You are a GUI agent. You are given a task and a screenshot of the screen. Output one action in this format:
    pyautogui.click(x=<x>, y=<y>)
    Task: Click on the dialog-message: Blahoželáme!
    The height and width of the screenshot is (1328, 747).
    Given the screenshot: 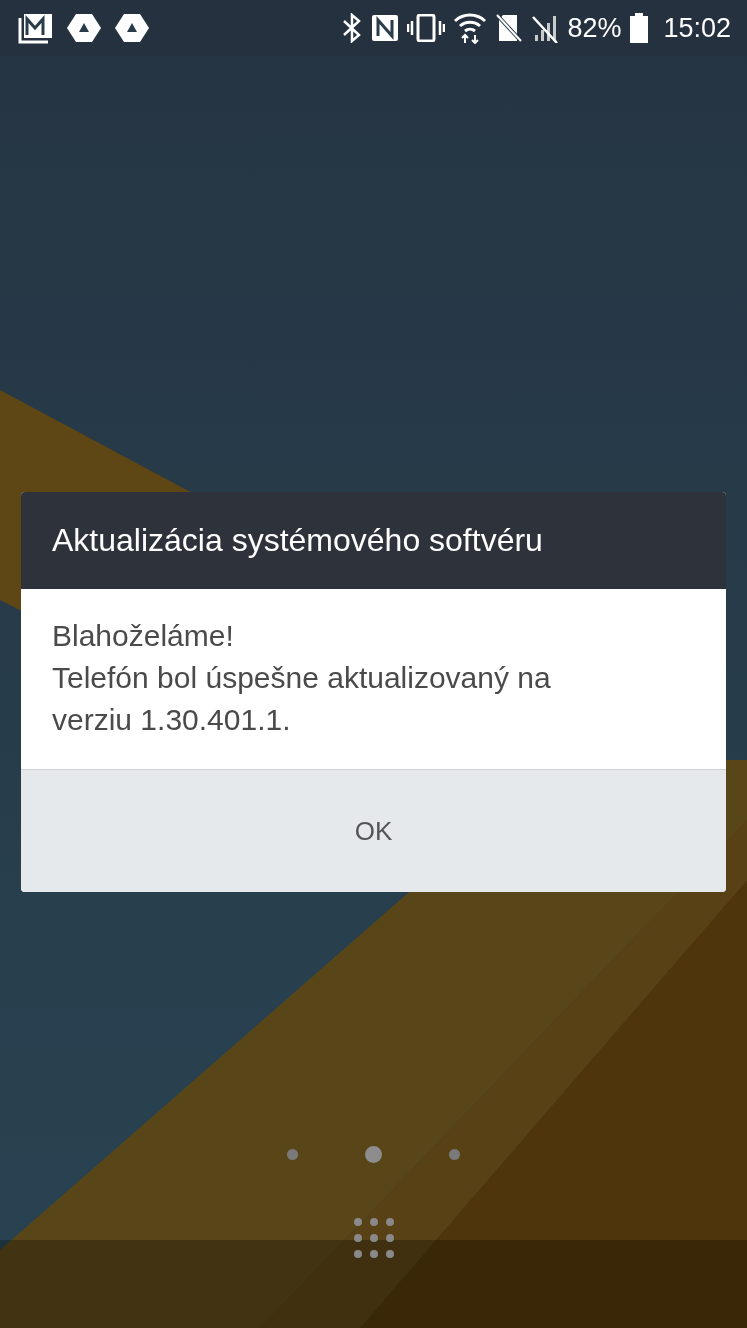 What is the action you would take?
    pyautogui.click(x=143, y=636)
    